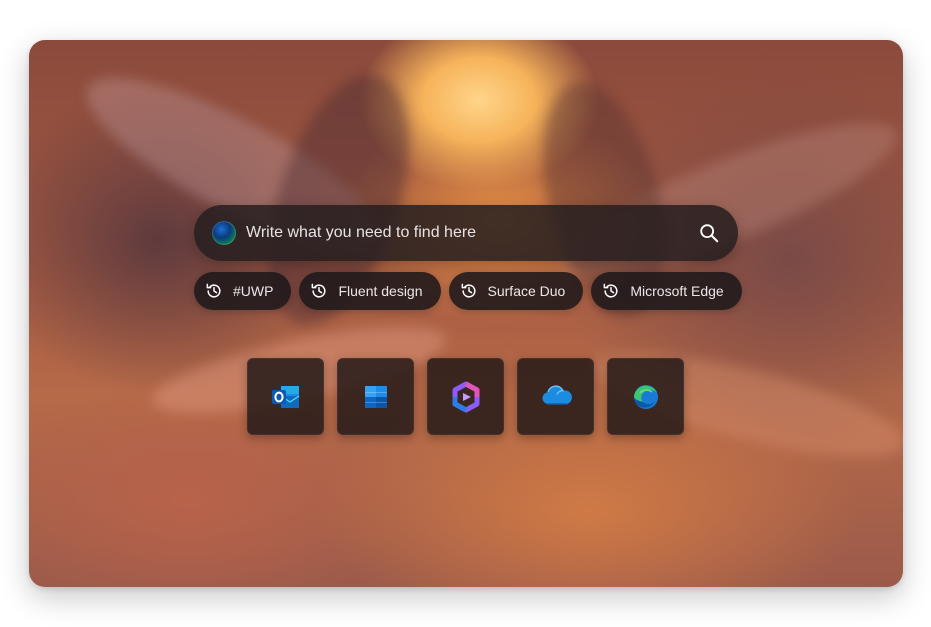  I want to click on edge-icon, so click(645, 396).